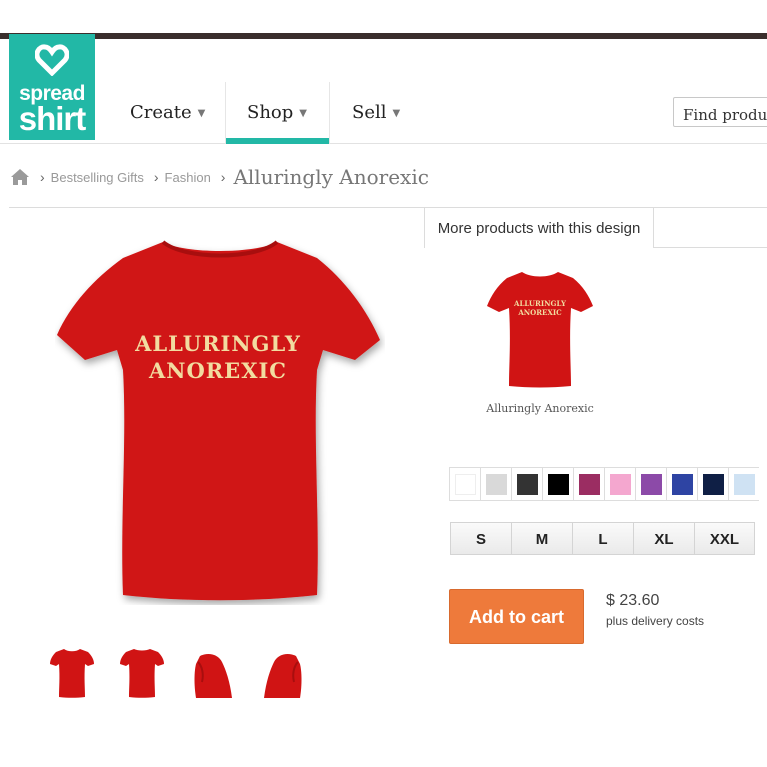 This screenshot has height=767, width=767. I want to click on nav-sell-label: Sell, so click(369, 112).